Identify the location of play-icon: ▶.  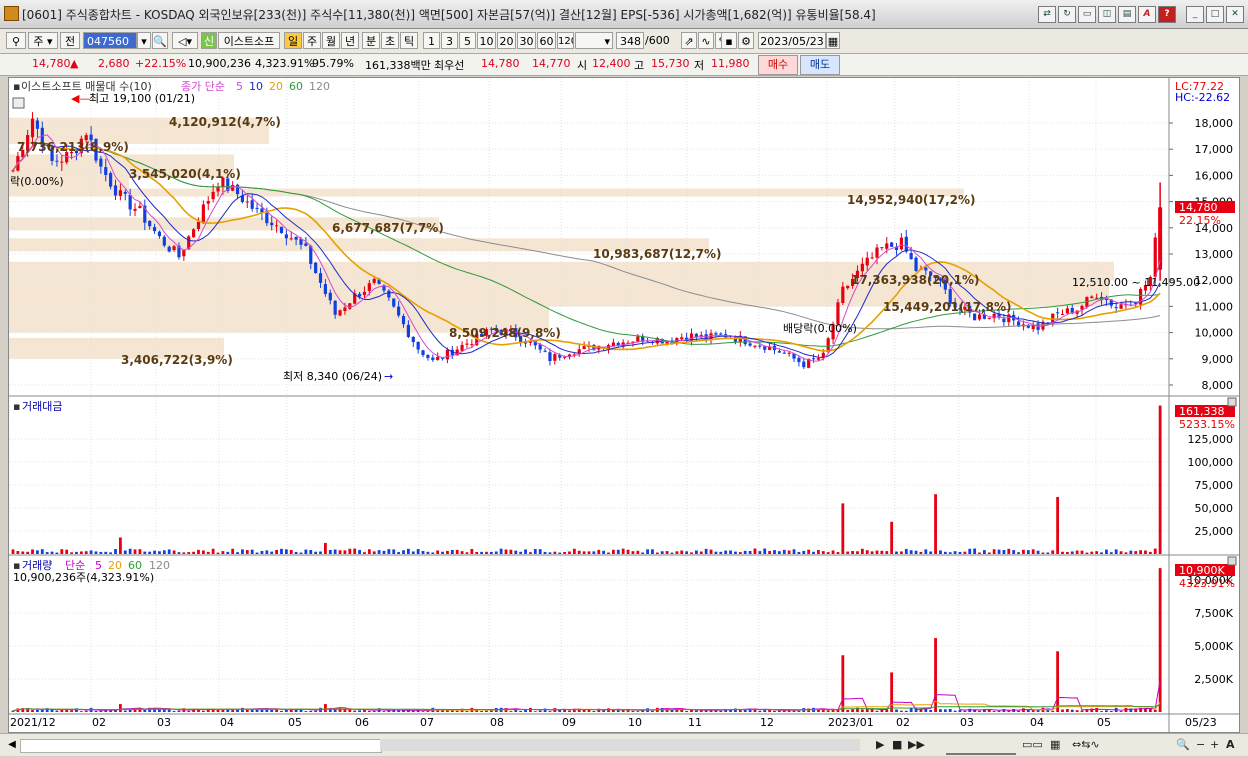
(880, 745).